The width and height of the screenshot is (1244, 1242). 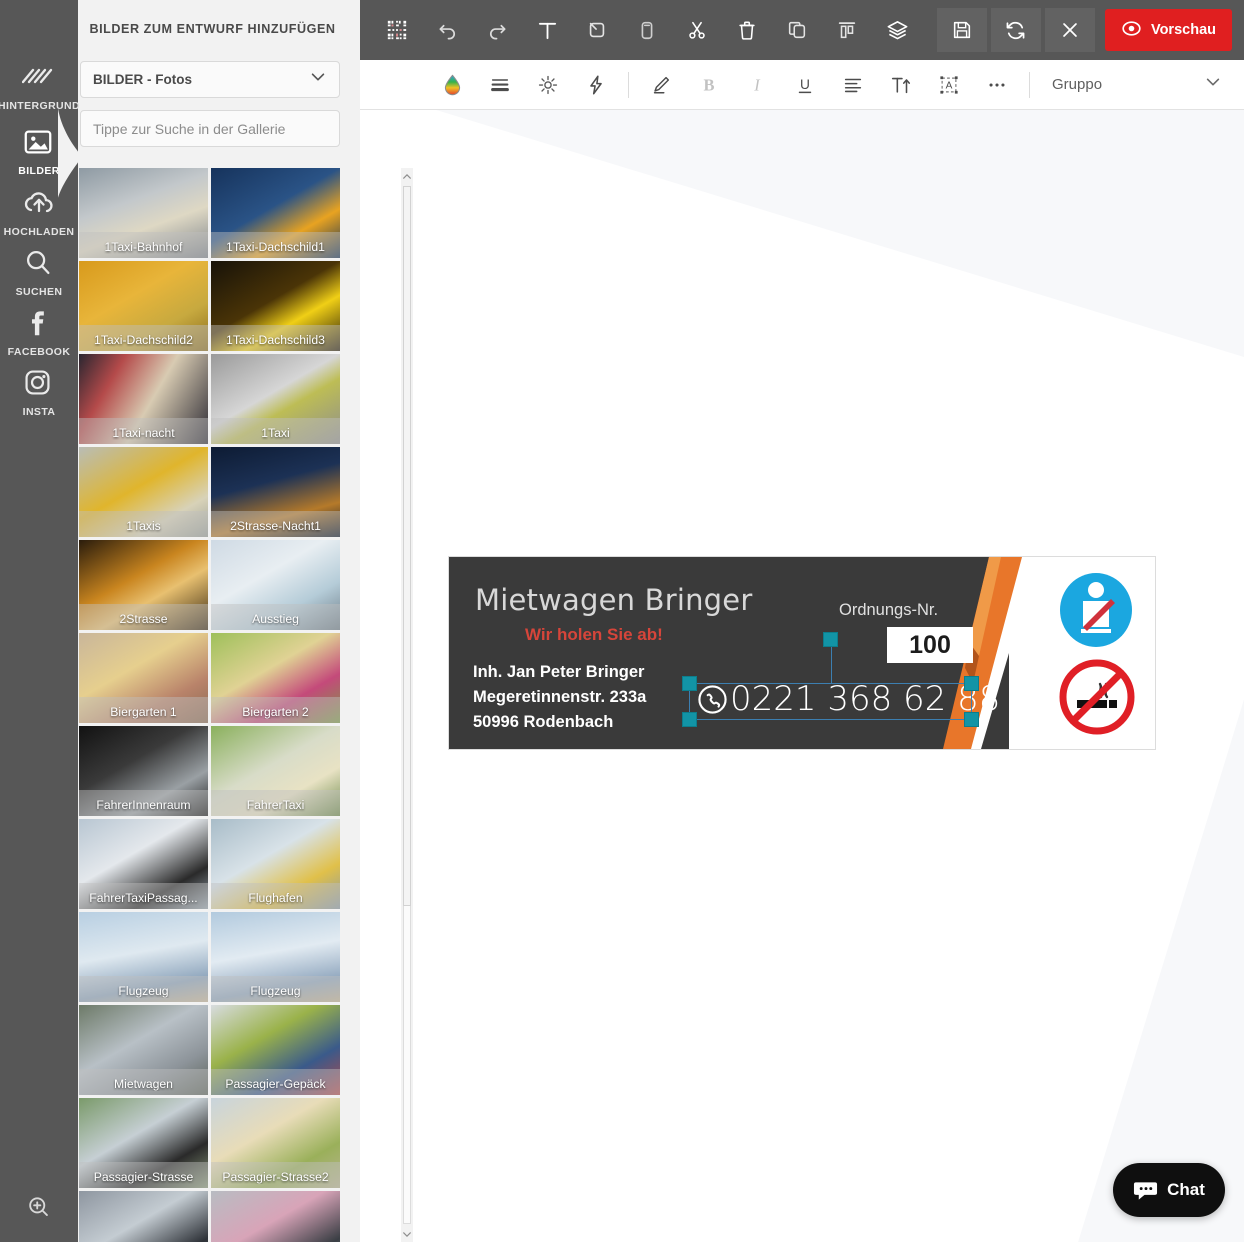 I want to click on gallery-search-input, so click(x=210, y=128).